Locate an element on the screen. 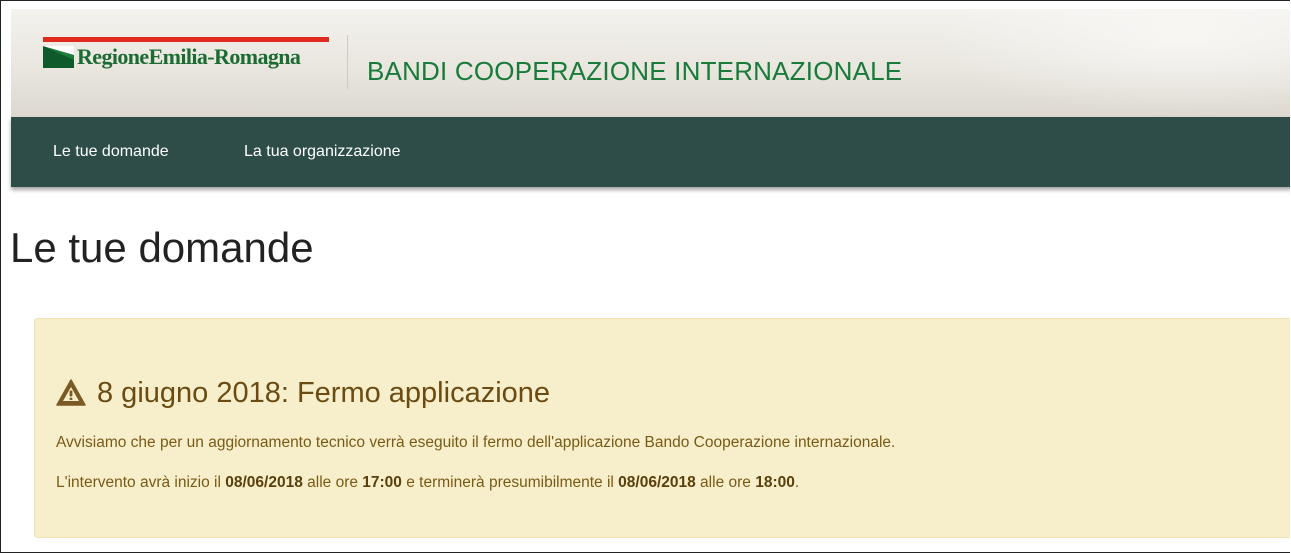 Image resolution: width=1291 pixels, height=553 pixels. start-time: 17:00 is located at coordinates (382, 482).